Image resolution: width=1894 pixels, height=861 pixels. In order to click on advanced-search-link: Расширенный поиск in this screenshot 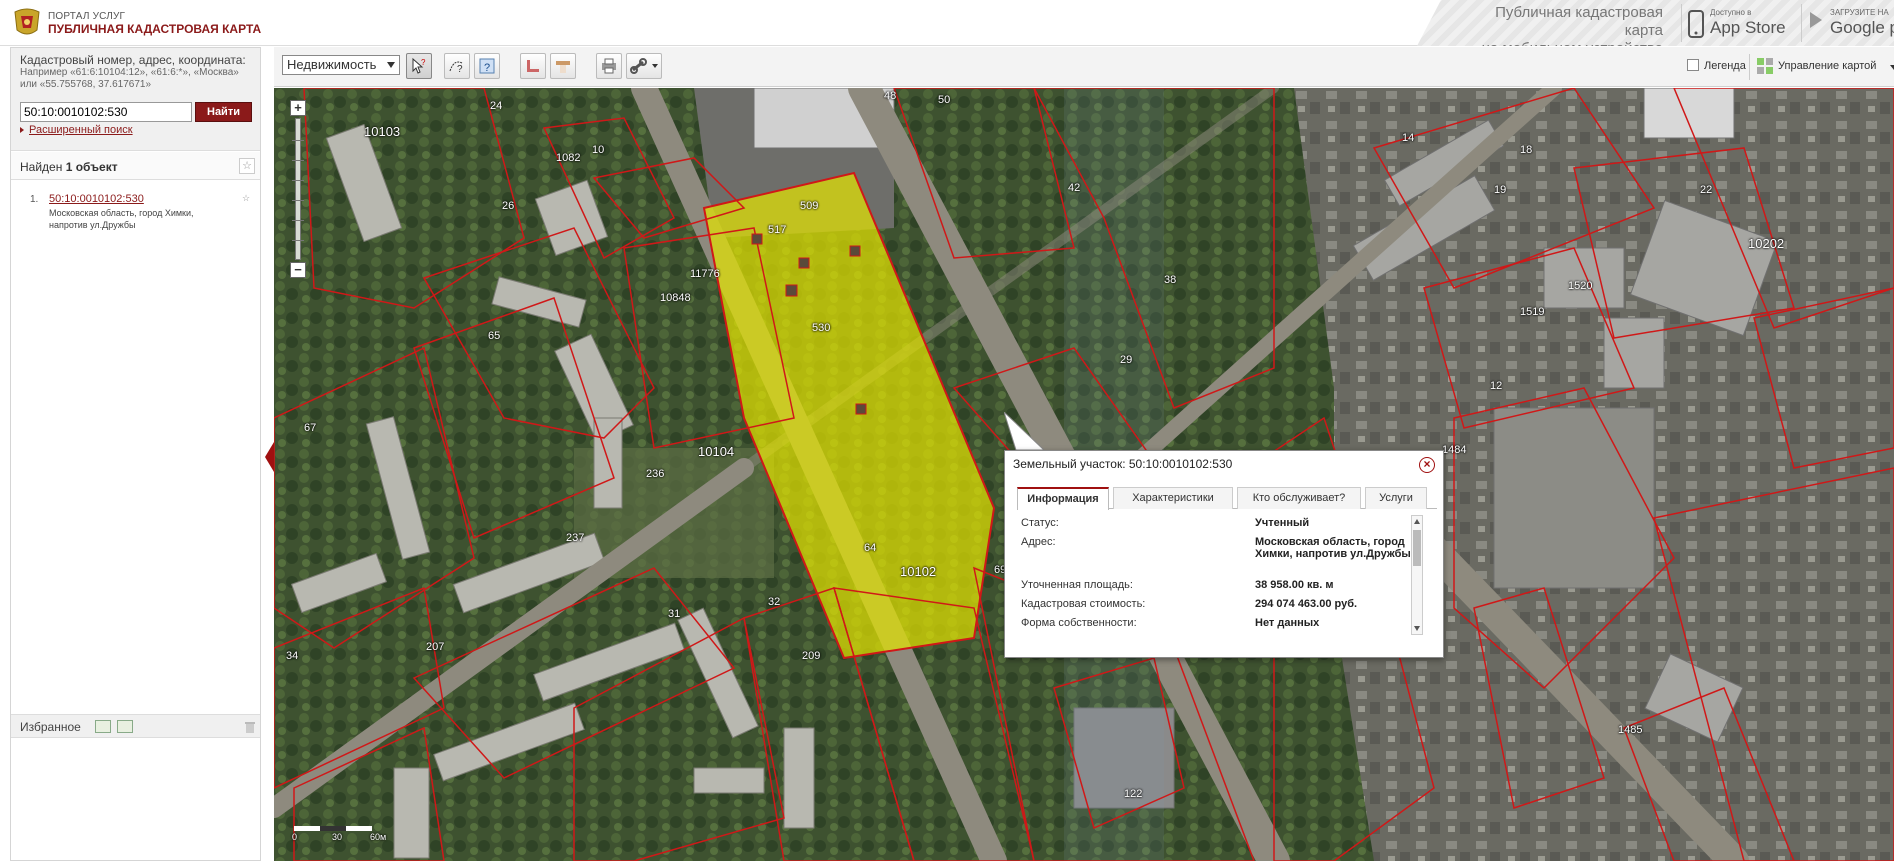, I will do `click(76, 130)`.